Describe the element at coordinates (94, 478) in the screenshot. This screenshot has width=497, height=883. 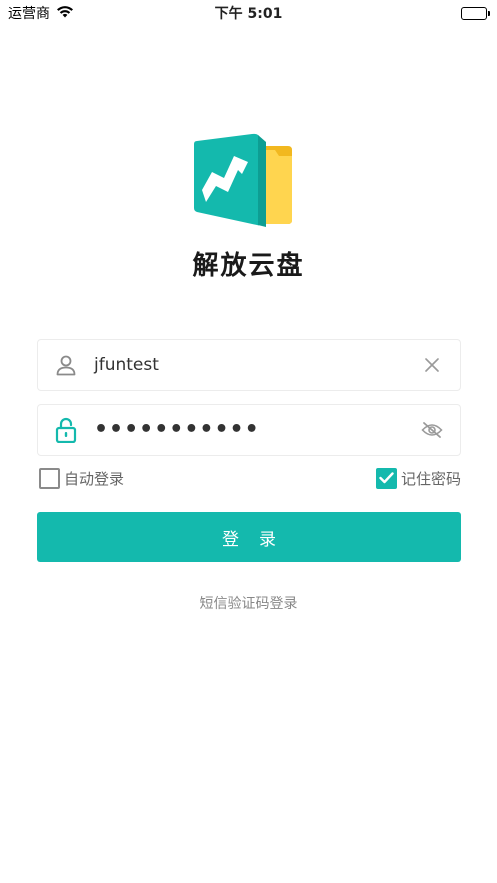
I see `auto-login-label: 自动登录` at that location.